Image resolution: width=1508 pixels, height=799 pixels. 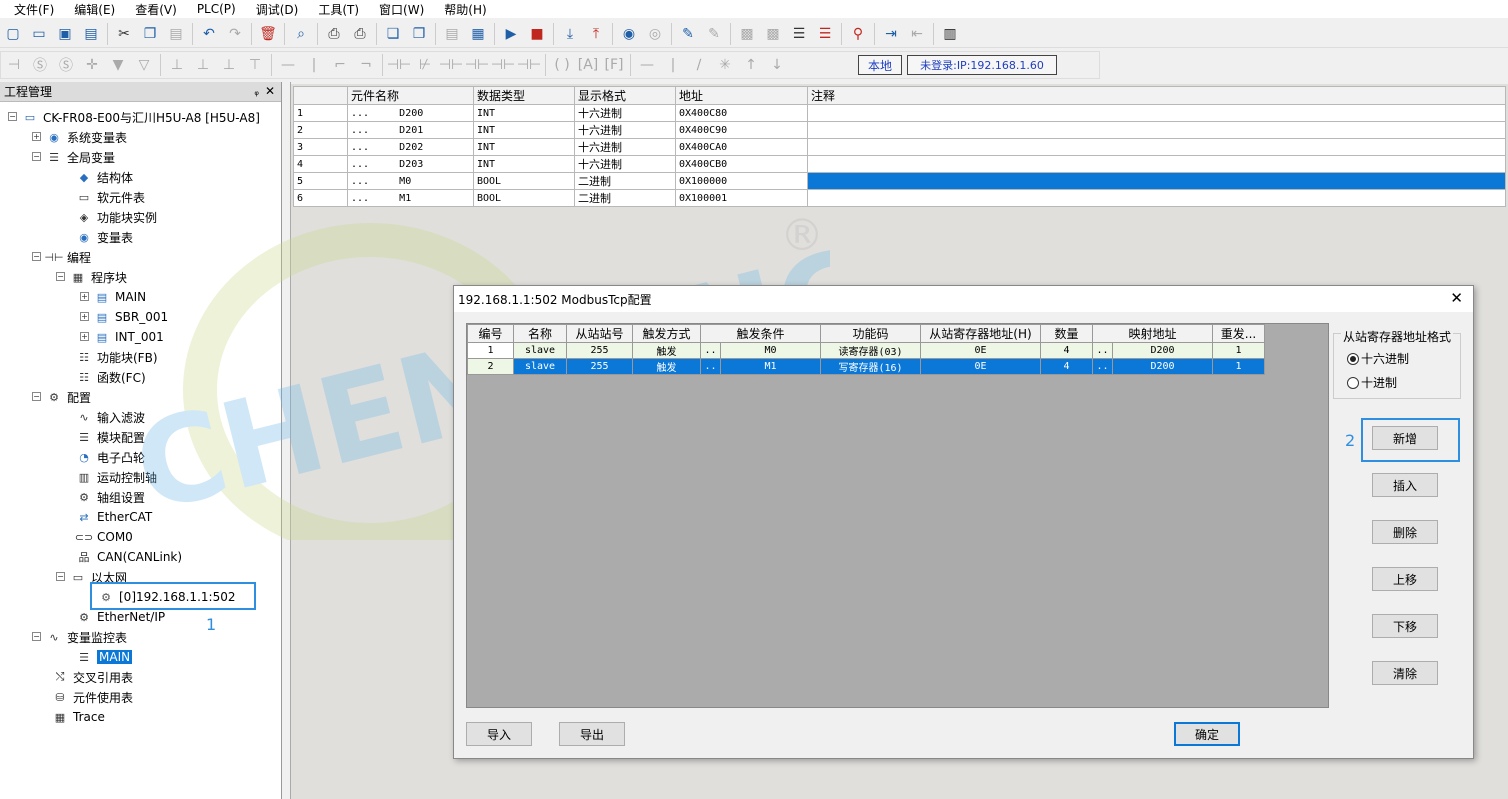 What do you see at coordinates (1405, 626) in the screenshot?
I see `move-down-button: 下移` at bounding box center [1405, 626].